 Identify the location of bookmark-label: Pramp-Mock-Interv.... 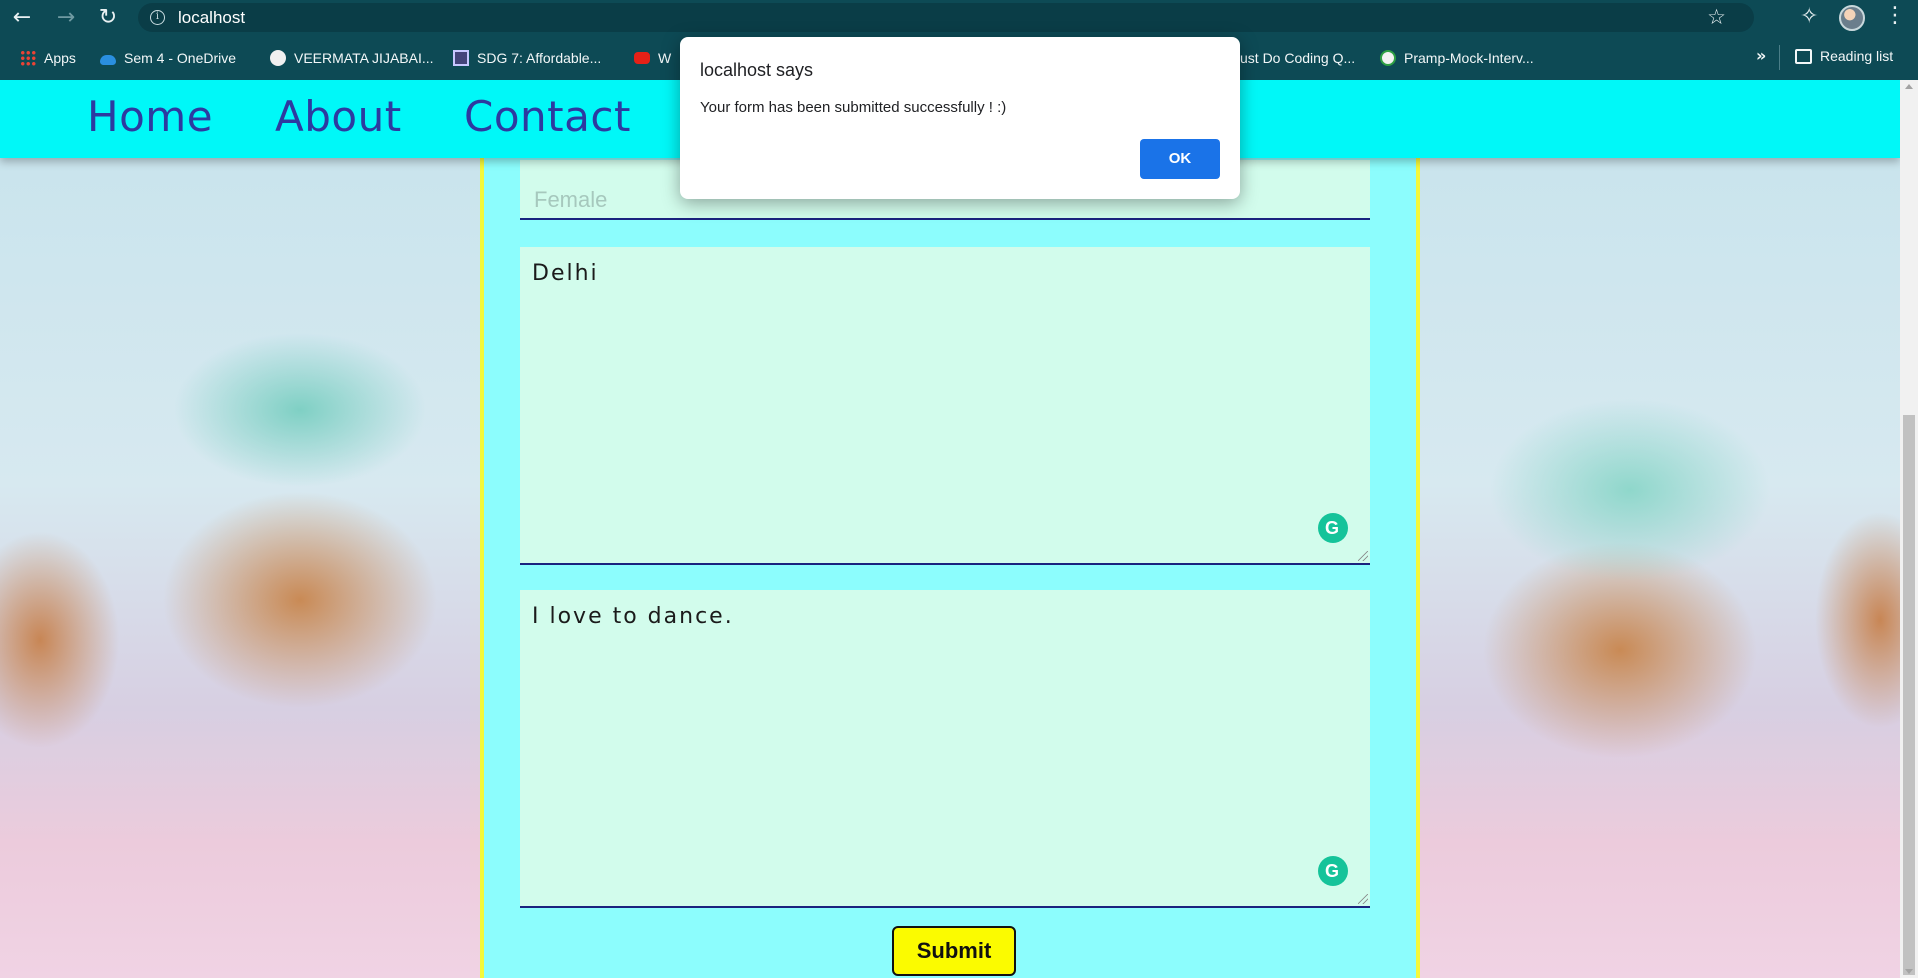
(1469, 58).